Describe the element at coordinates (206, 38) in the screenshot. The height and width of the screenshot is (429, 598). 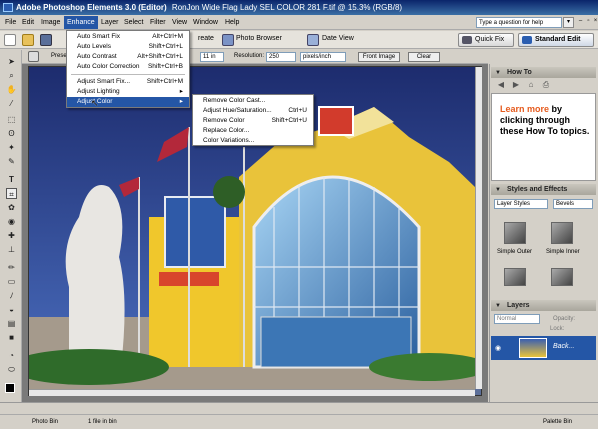
I see `create-label: reate` at that location.